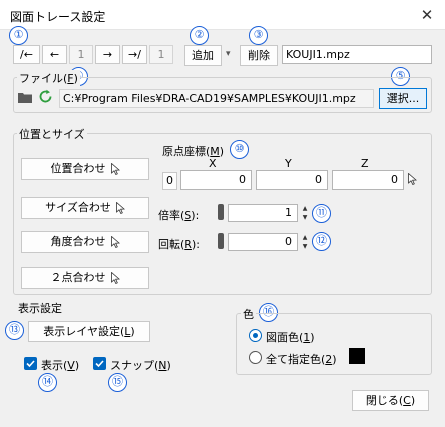 The height and width of the screenshot is (427, 445). I want to click on origin-z-input: 0, so click(368, 180).